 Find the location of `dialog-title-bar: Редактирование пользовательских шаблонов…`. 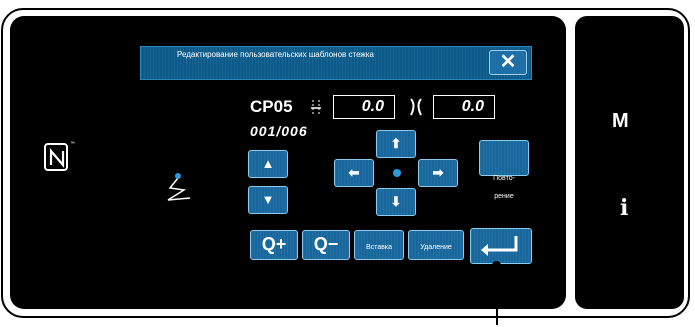

dialog-title-bar: Редактирование пользовательских шаблонов… is located at coordinates (336, 63).